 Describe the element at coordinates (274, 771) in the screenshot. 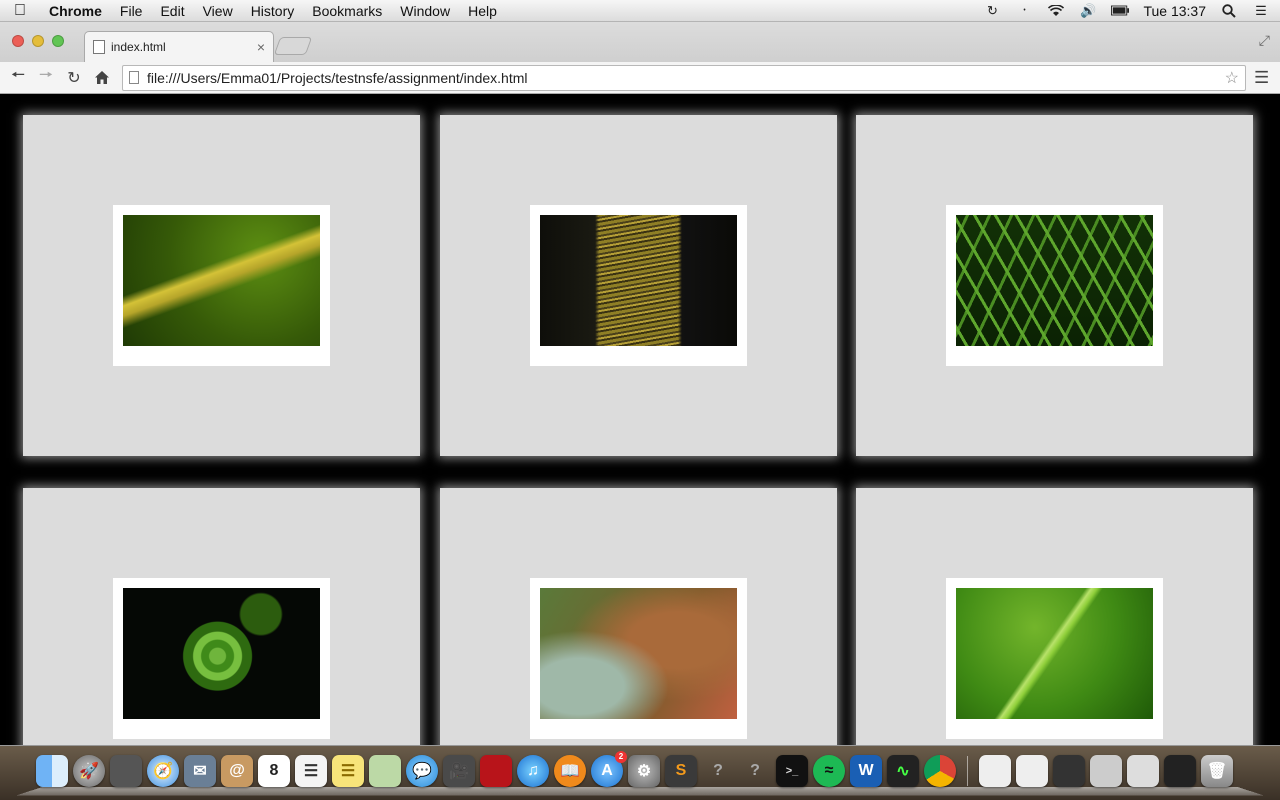

I see `calendar-icon: 8` at that location.